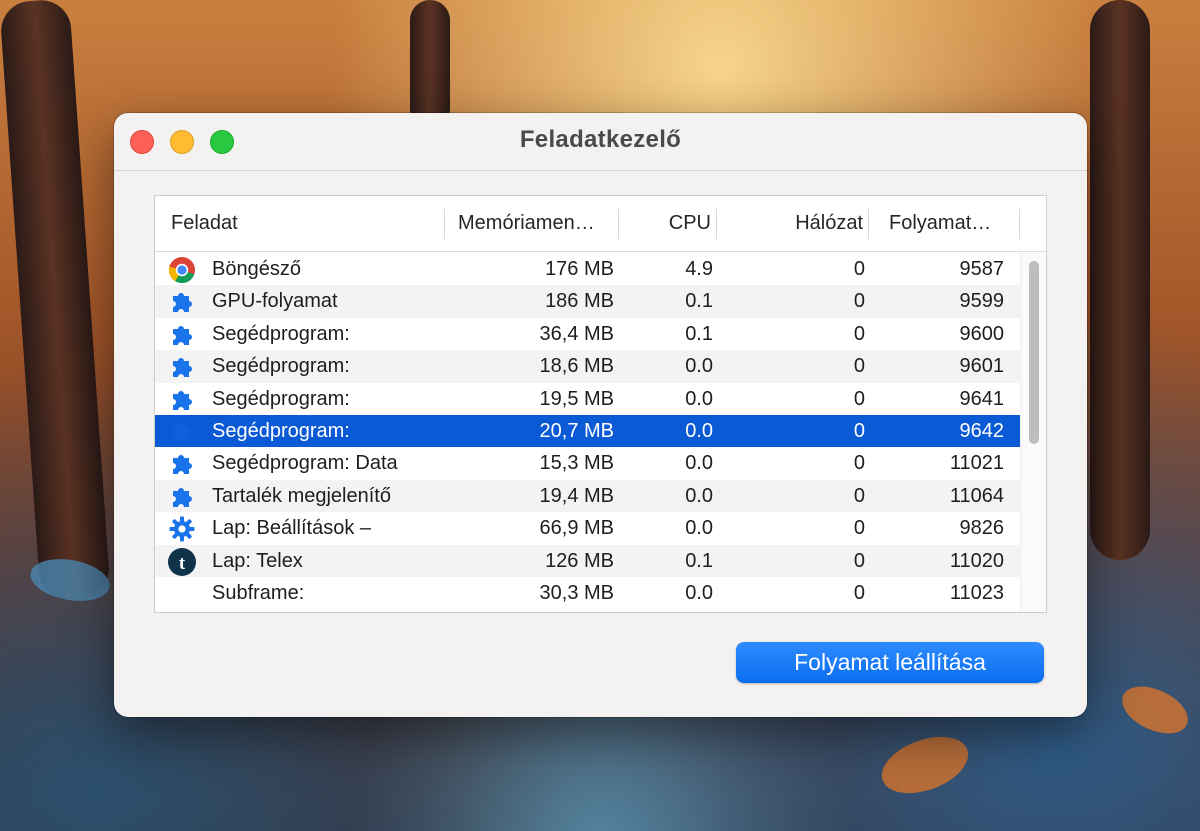  I want to click on table-row: t Lap: Telex 126 MB 0.1 0 11020, so click(588, 560).